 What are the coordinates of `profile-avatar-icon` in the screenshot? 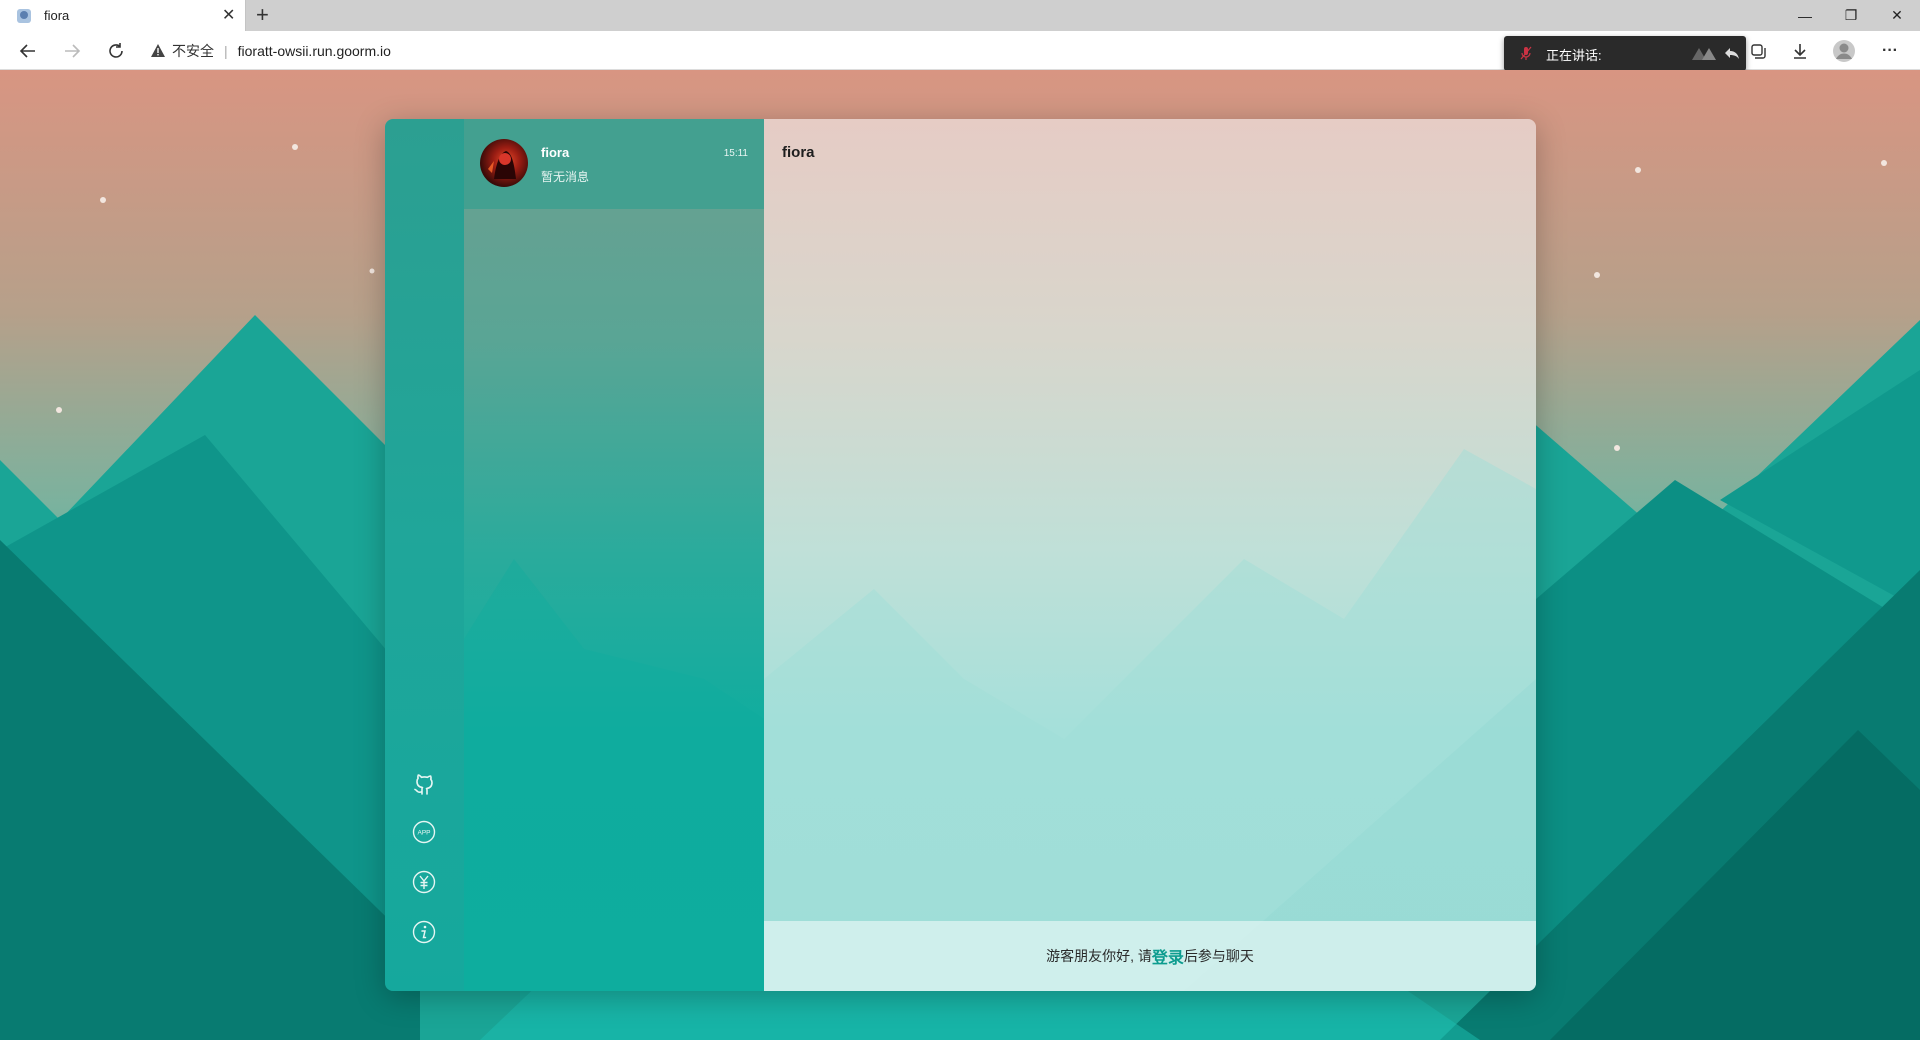 It's located at (1844, 51).